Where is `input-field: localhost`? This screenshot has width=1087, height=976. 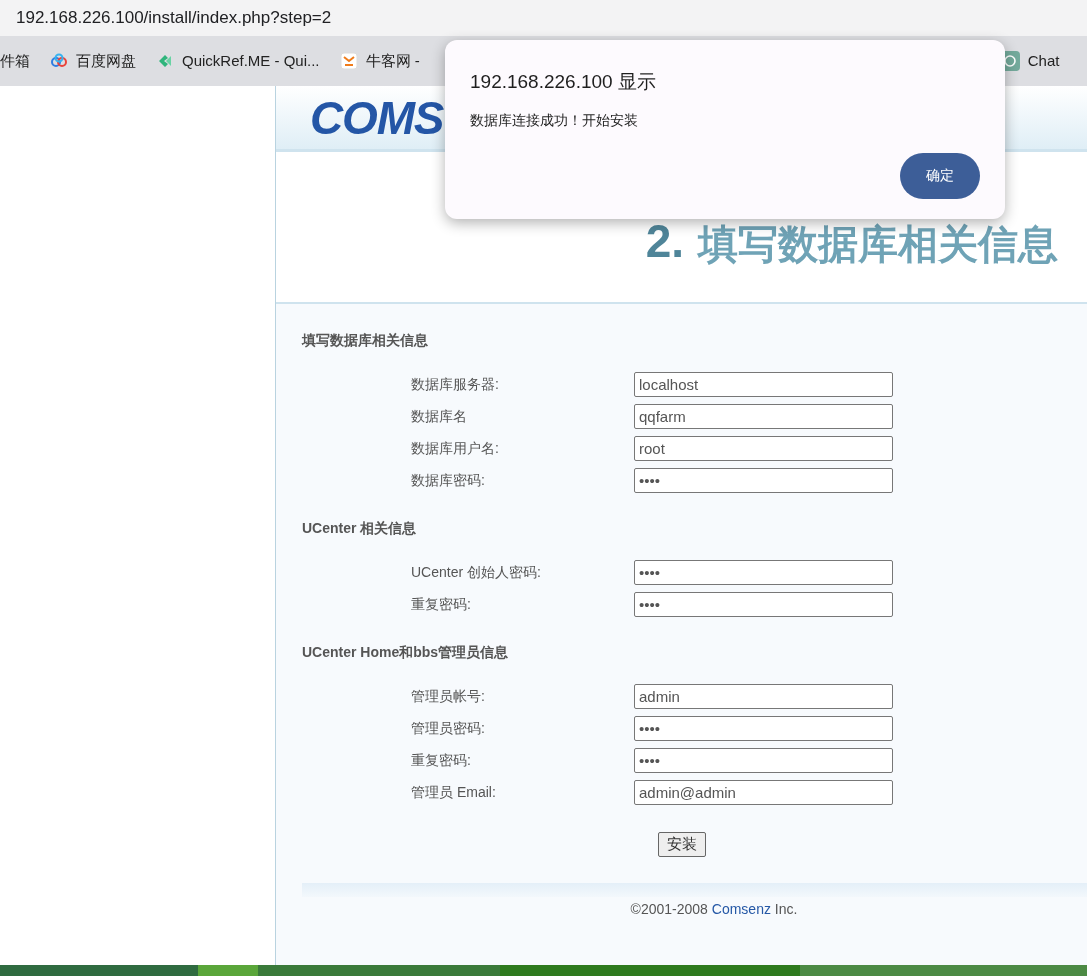
input-field: localhost is located at coordinates (763, 384).